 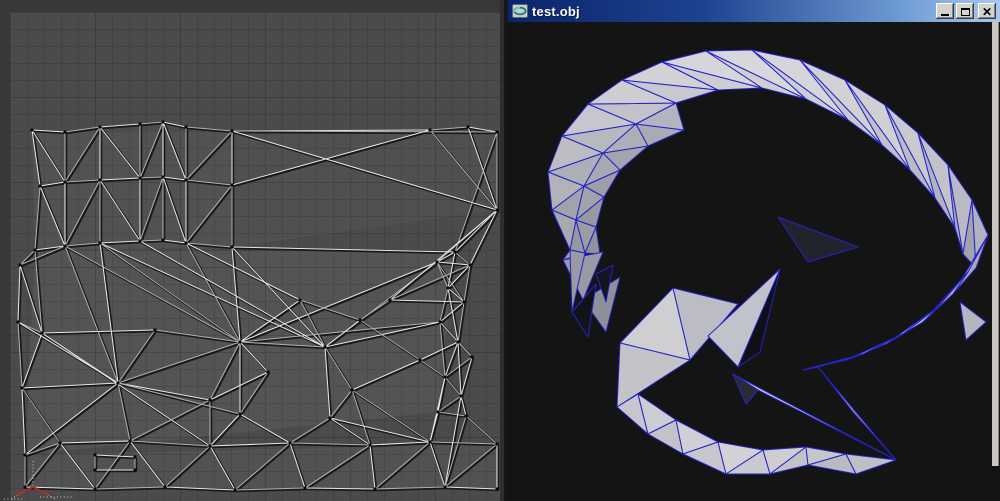 I want to click on window-controls: ✕, so click(x=968, y=11).